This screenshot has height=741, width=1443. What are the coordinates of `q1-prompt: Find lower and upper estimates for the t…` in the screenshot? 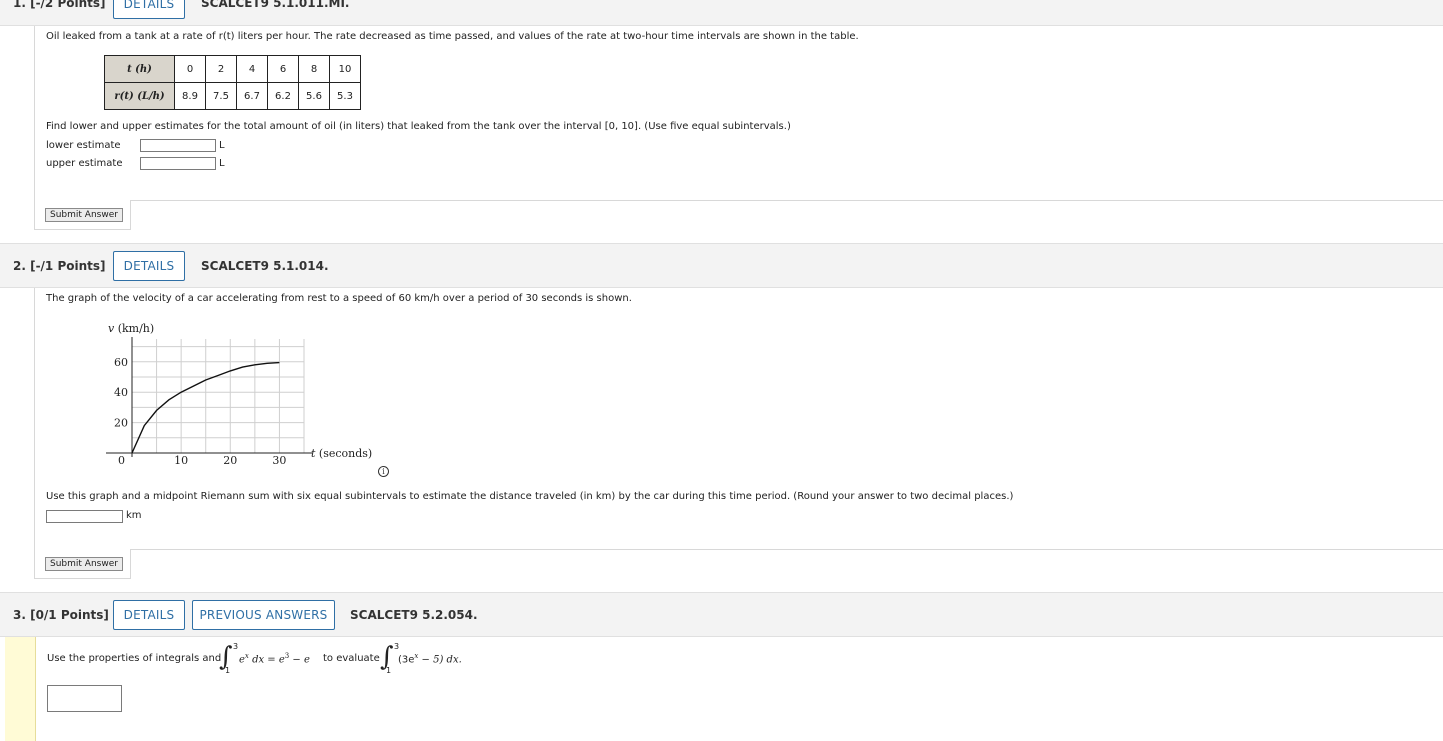 It's located at (418, 126).